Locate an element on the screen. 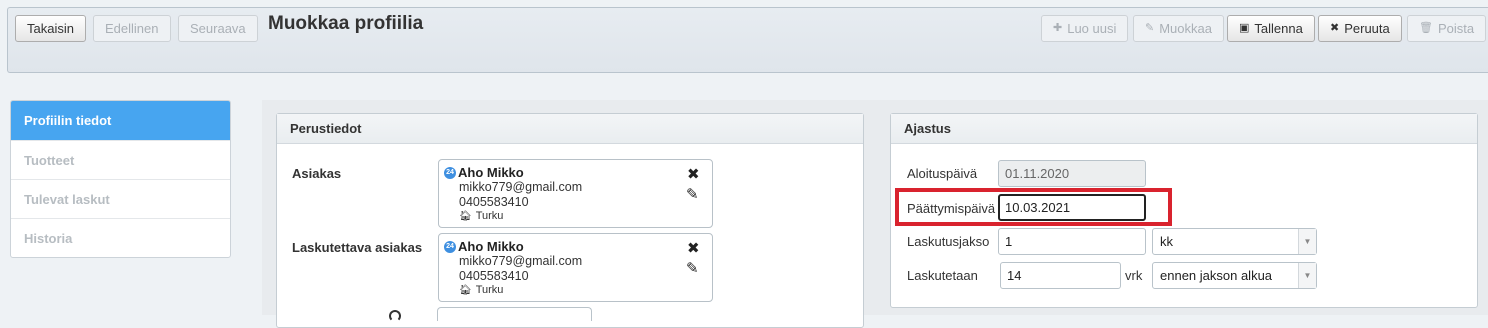 The height and width of the screenshot is (328, 1488). invoiced-when-select: ennen jakson alkua ▼ is located at coordinates (1234, 275).